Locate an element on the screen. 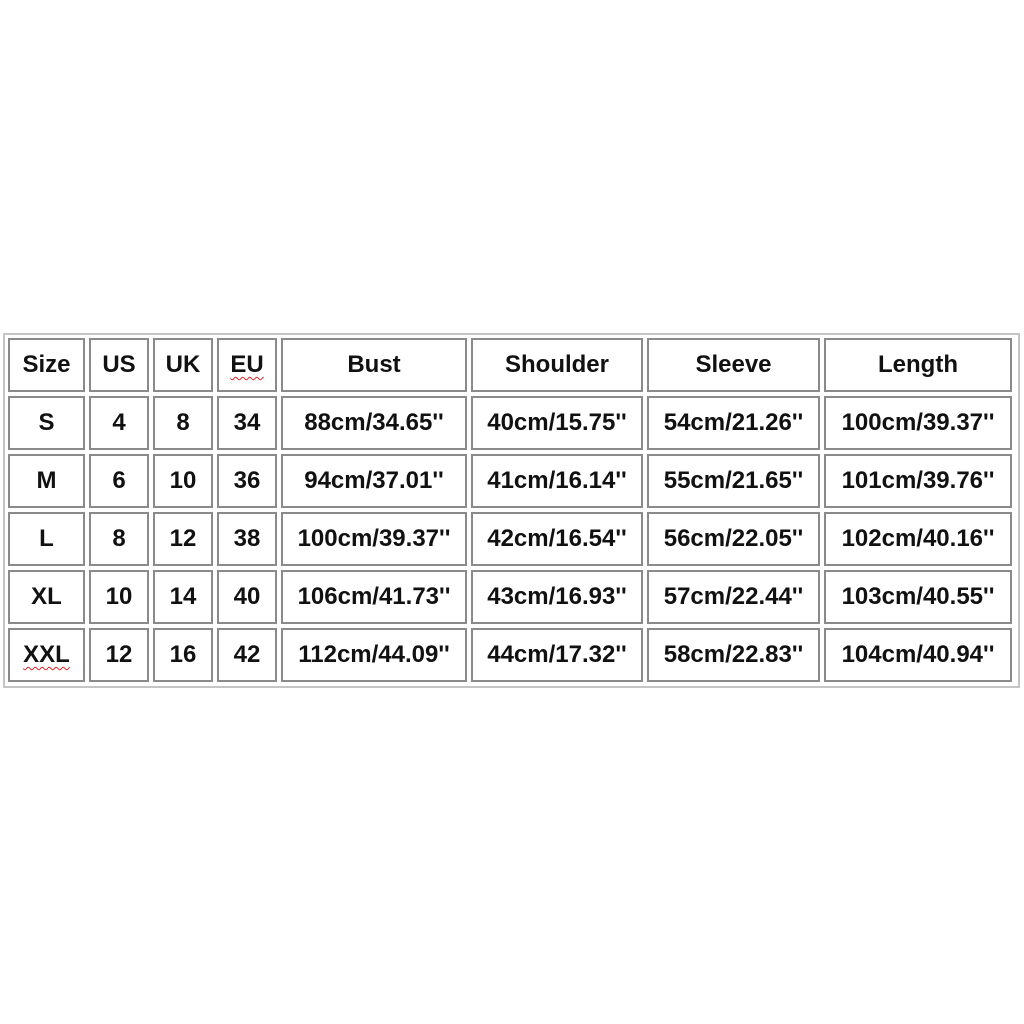  cell-text: 56cm/22.05'' is located at coordinates (733, 538).